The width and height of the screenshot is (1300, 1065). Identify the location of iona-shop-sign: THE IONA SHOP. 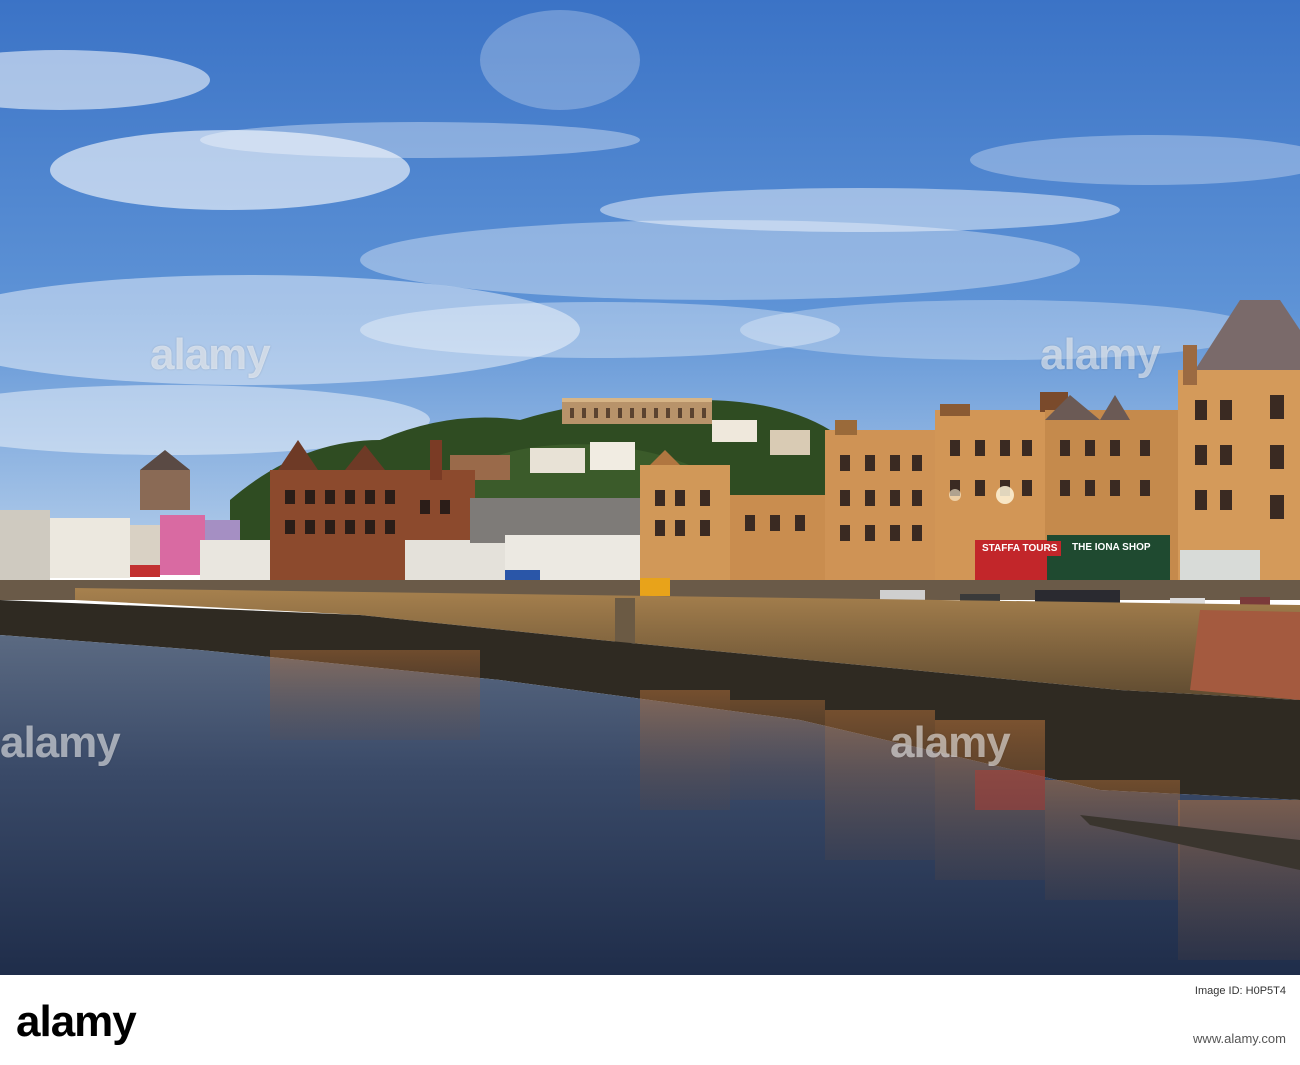
(1111, 547).